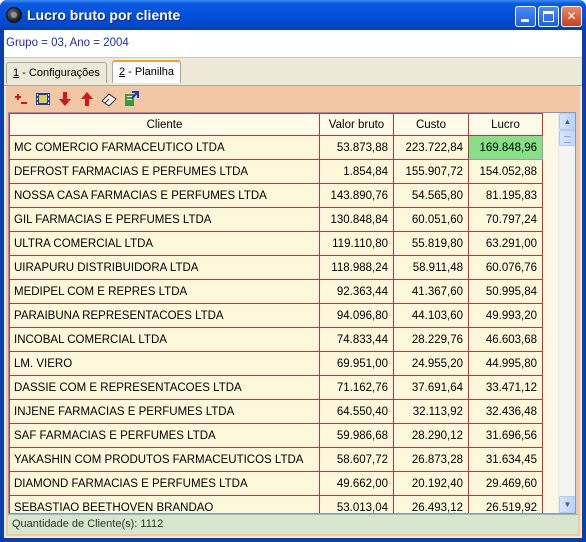  What do you see at coordinates (356, 267) in the screenshot?
I see `cell-valor-bruto: 118.988,24` at bounding box center [356, 267].